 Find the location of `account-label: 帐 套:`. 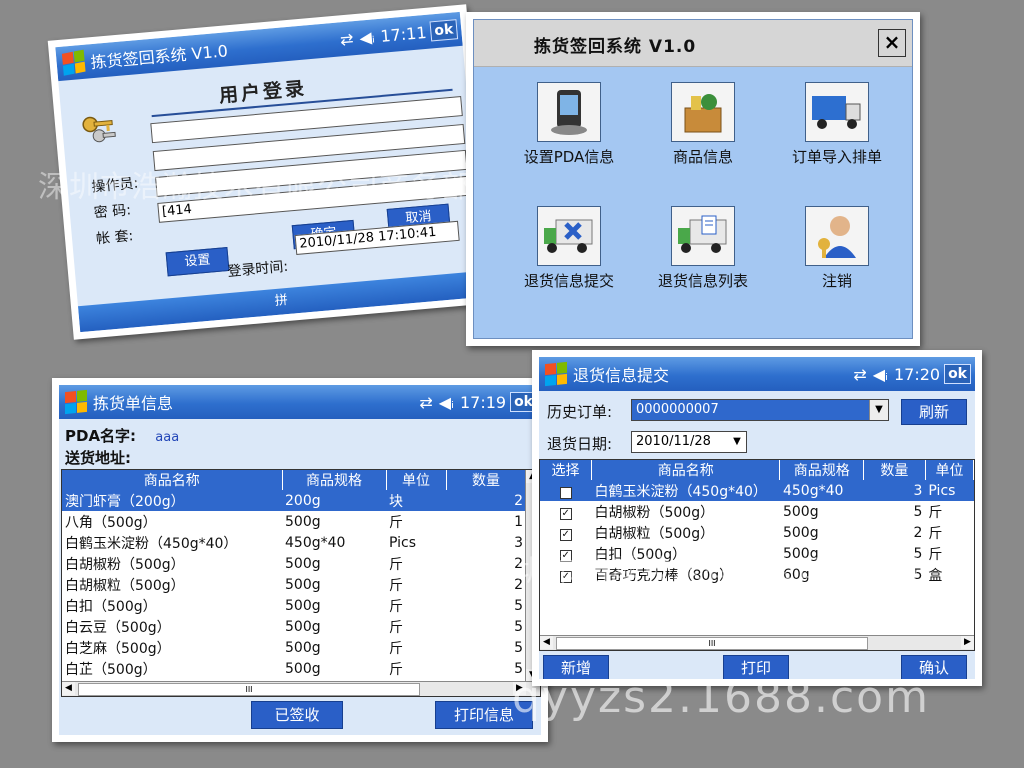

account-label: 帐 套: is located at coordinates (114, 238).